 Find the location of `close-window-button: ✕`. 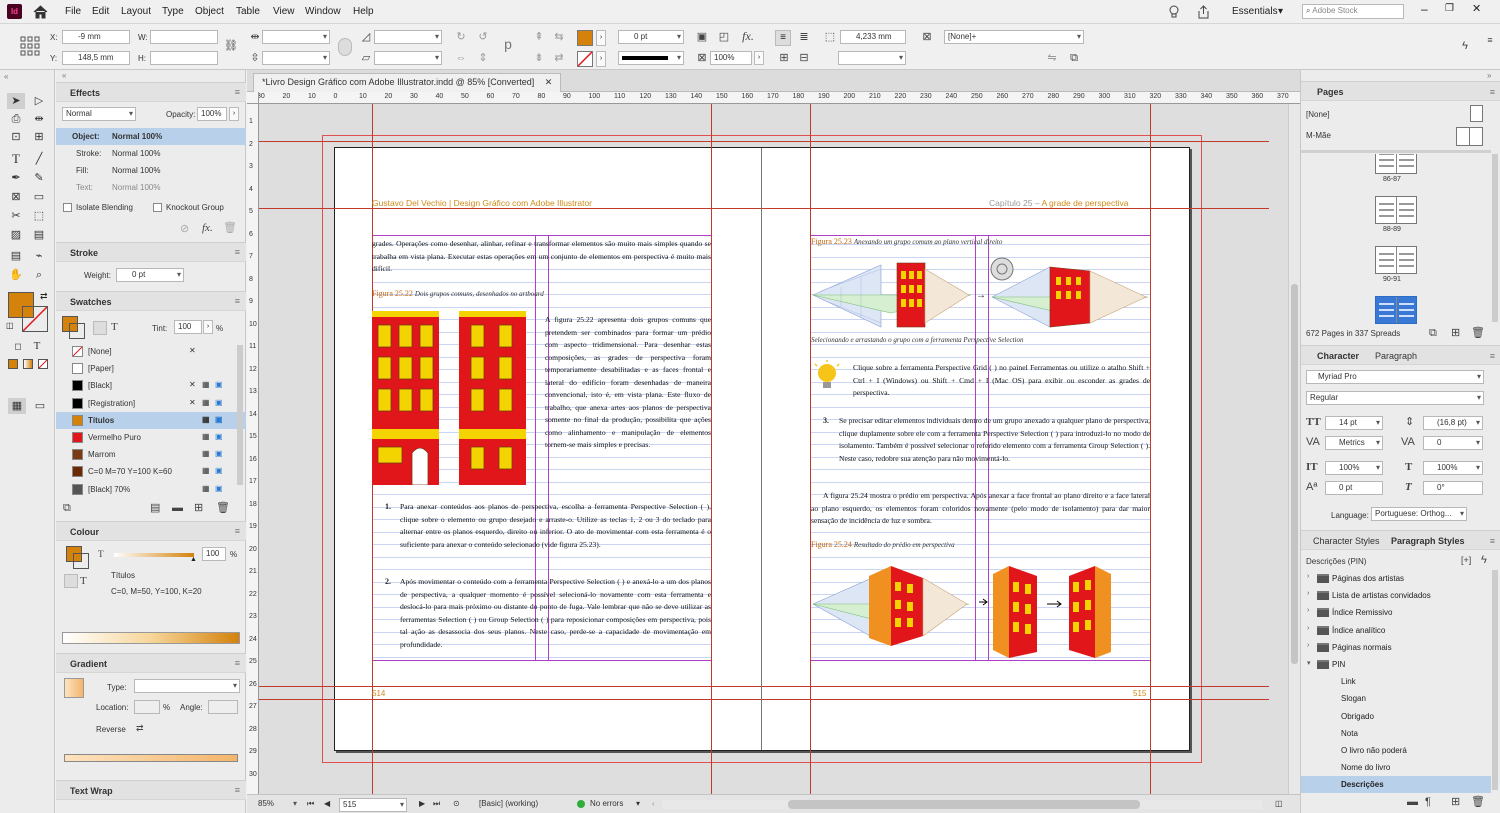

close-window-button: ✕ is located at coordinates (1476, 8).